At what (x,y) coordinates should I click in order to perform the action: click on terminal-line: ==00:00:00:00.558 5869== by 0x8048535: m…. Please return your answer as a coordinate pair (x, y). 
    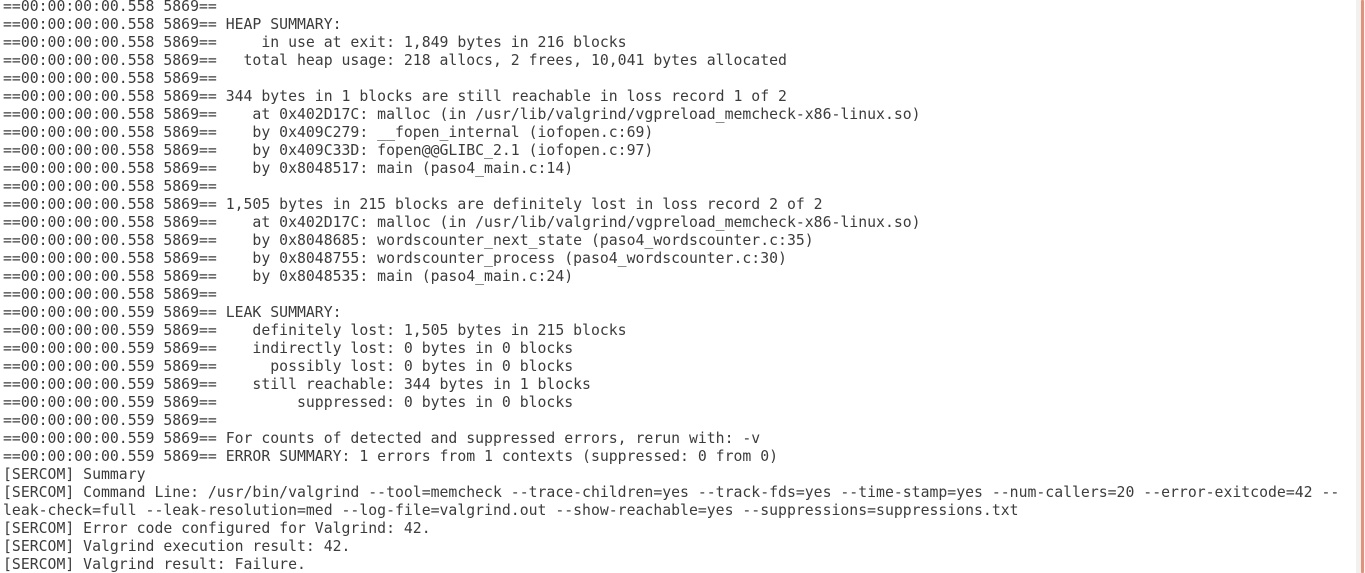
    Looking at the image, I should click on (288, 276).